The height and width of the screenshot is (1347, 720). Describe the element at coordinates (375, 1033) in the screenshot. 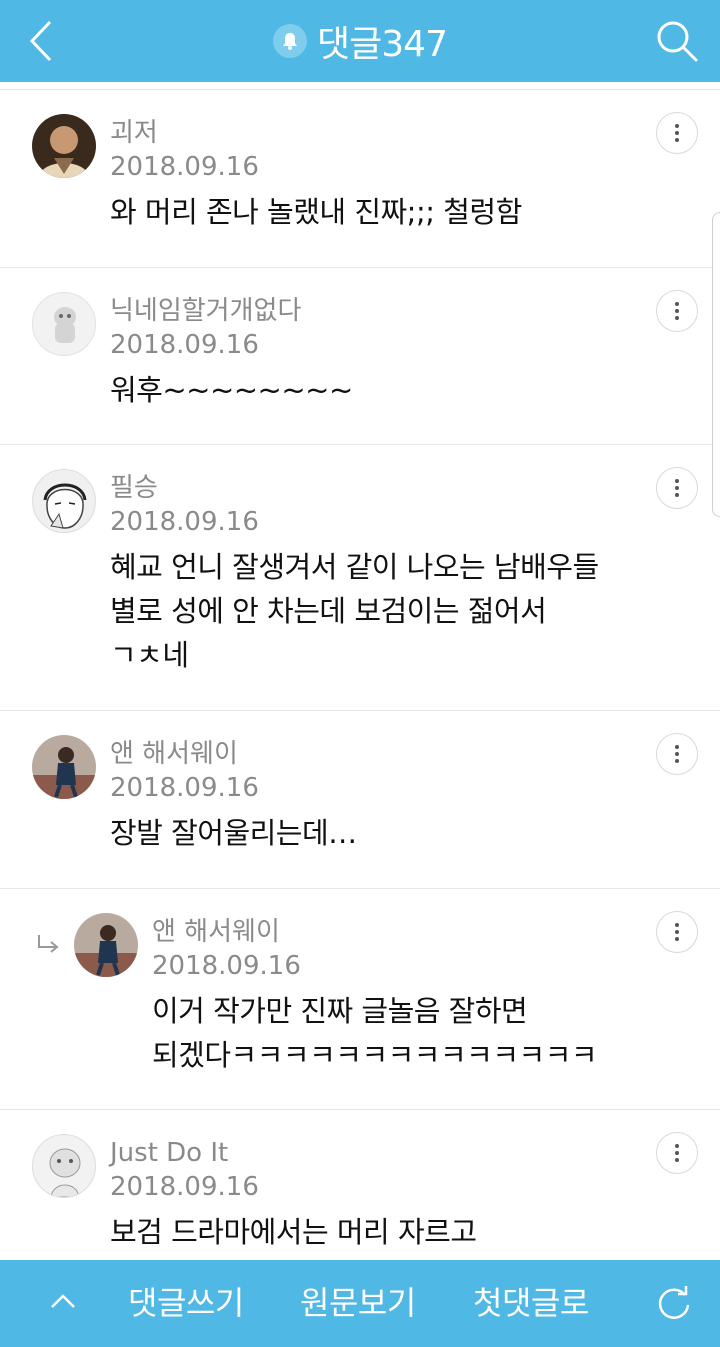

I see `comment-text: 이거 작가만 진짜 글놀음 잘하면 되겠다ㅋㅋㅋㅋㅋㅋㅋㅋㅋㅋㅋㅋㅋㅋ` at that location.